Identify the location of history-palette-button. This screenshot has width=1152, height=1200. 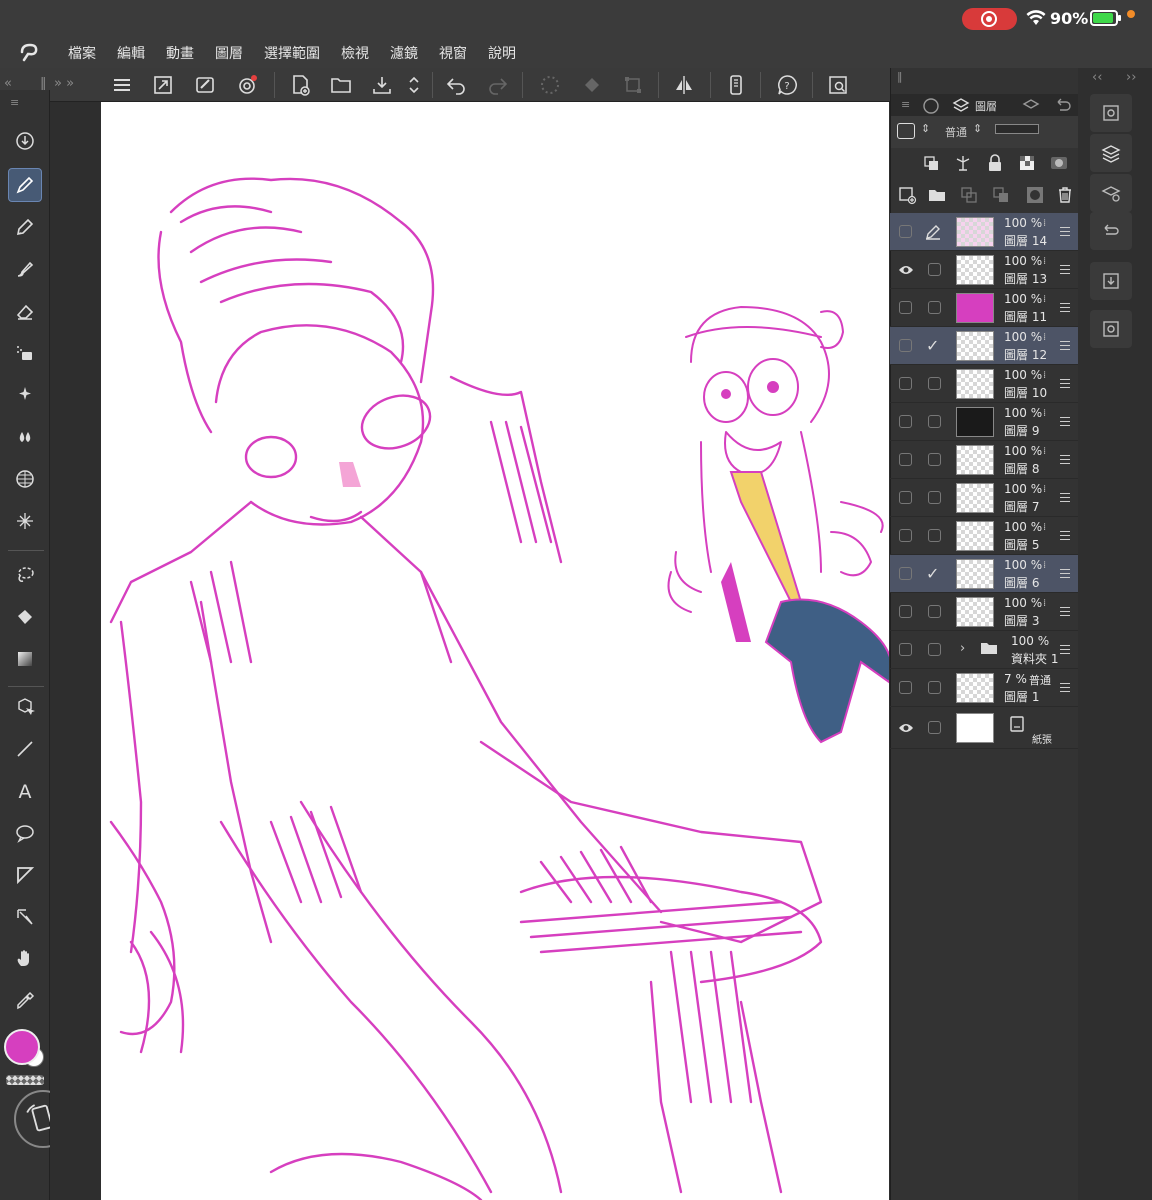
(1111, 231).